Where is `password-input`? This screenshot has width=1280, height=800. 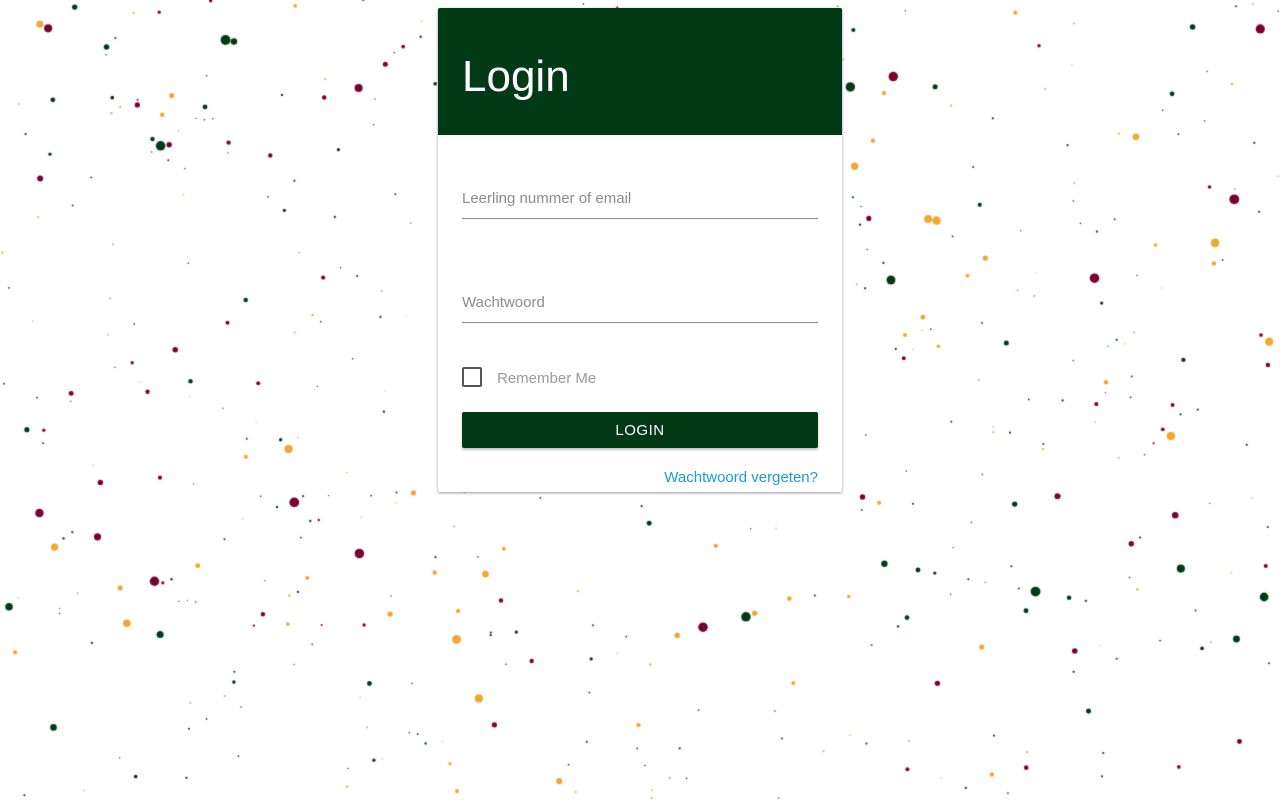
password-input is located at coordinates (640, 303).